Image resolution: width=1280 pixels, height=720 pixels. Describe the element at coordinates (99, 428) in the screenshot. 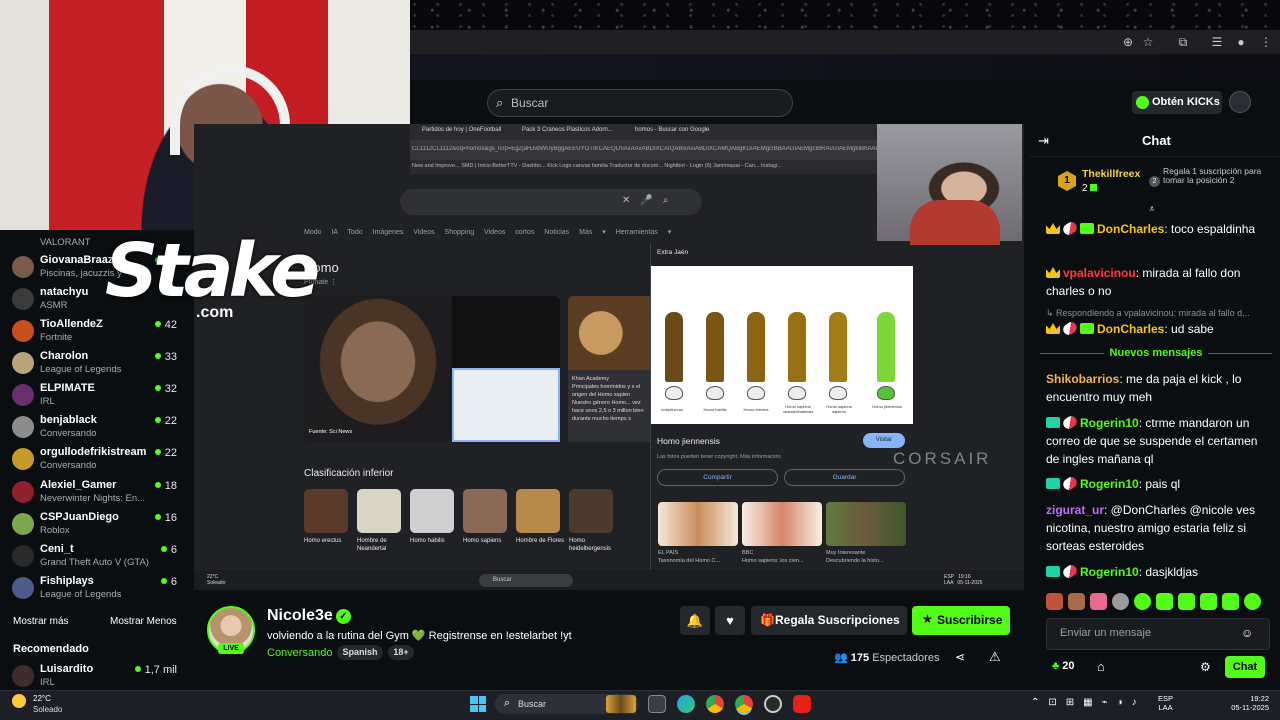

I see `sidebar-channel: benjablack Conversando 22` at that location.